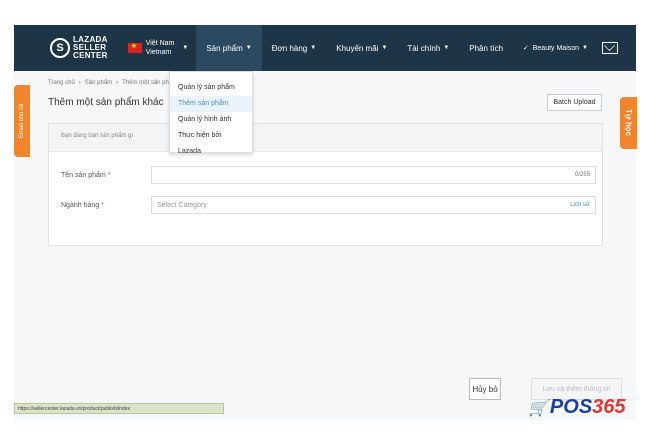  I want to click on self-learning-tab: Tự học, so click(628, 123).